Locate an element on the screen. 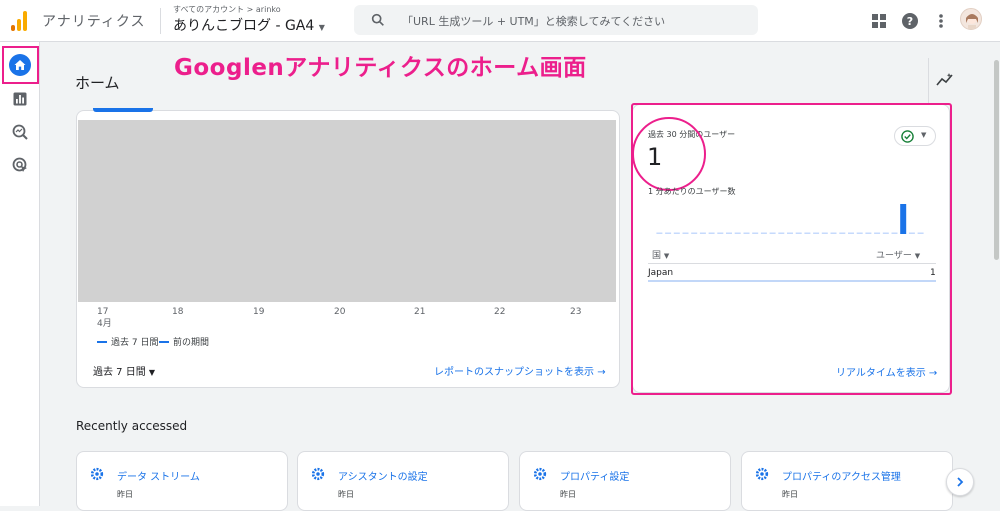  per-minute-bar-chart is located at coordinates (790, 219).